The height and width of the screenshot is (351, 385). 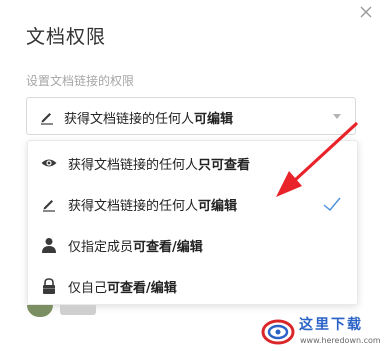 What do you see at coordinates (153, 206) in the screenshot?
I see `option-label: 获得文档链接的任何人可编辑` at bounding box center [153, 206].